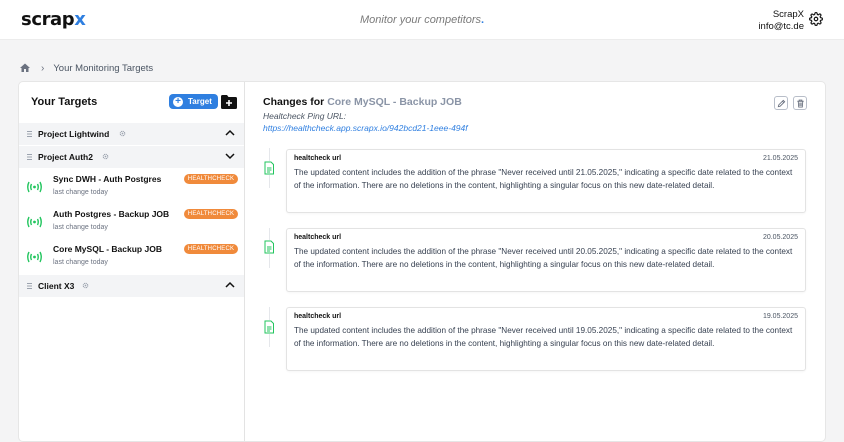 The width and height of the screenshot is (844, 442). What do you see at coordinates (103, 68) in the screenshot?
I see `breadcrumb-current: Your Monitoring Targets` at bounding box center [103, 68].